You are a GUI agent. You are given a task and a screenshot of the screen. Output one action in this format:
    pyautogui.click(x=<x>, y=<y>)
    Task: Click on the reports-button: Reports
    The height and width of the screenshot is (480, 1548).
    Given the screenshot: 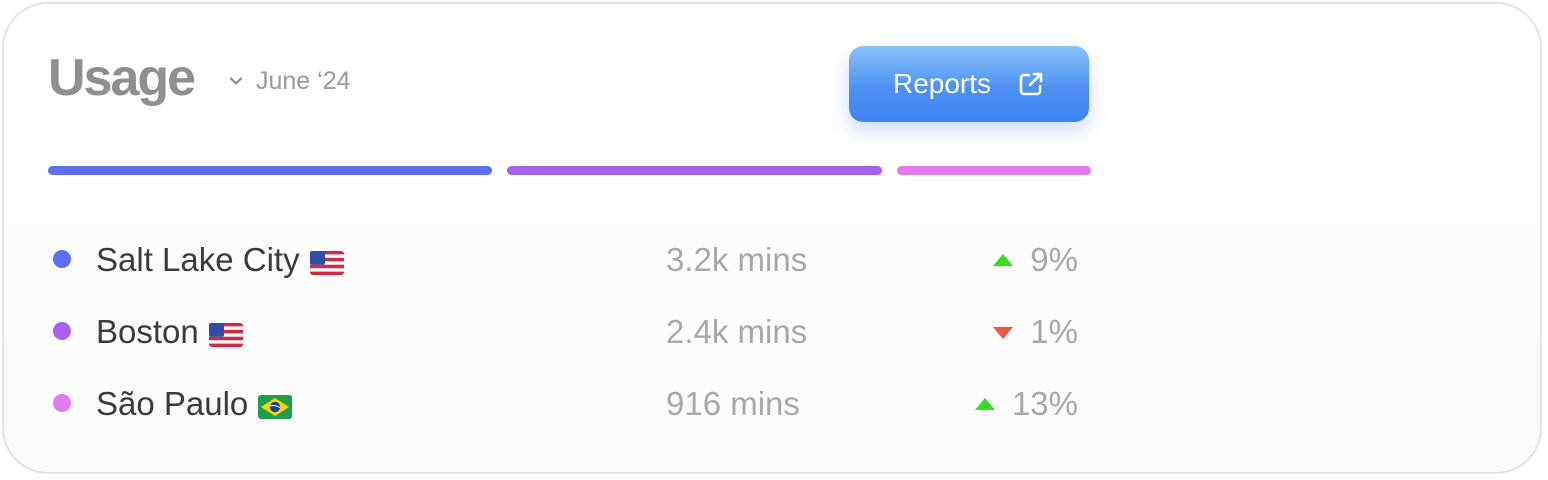 What is the action you would take?
    pyautogui.click(x=969, y=84)
    